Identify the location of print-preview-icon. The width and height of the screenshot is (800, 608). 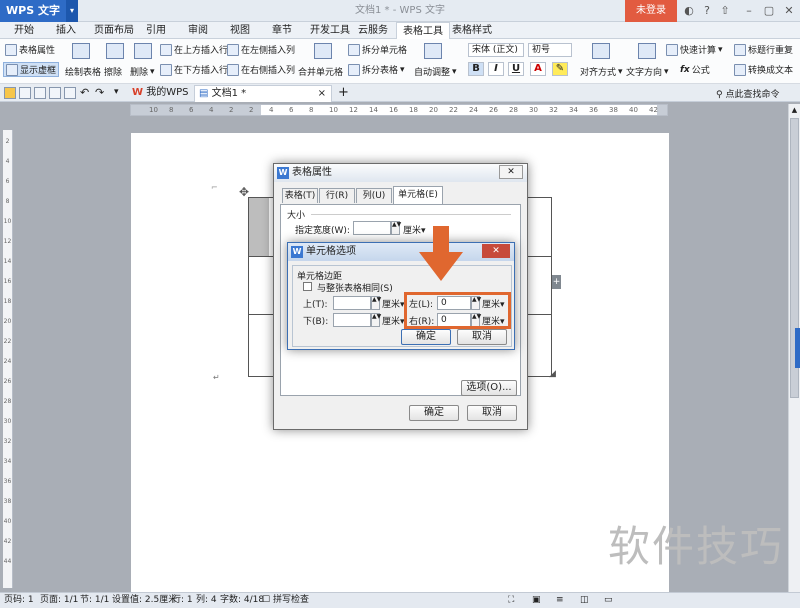
(55, 93).